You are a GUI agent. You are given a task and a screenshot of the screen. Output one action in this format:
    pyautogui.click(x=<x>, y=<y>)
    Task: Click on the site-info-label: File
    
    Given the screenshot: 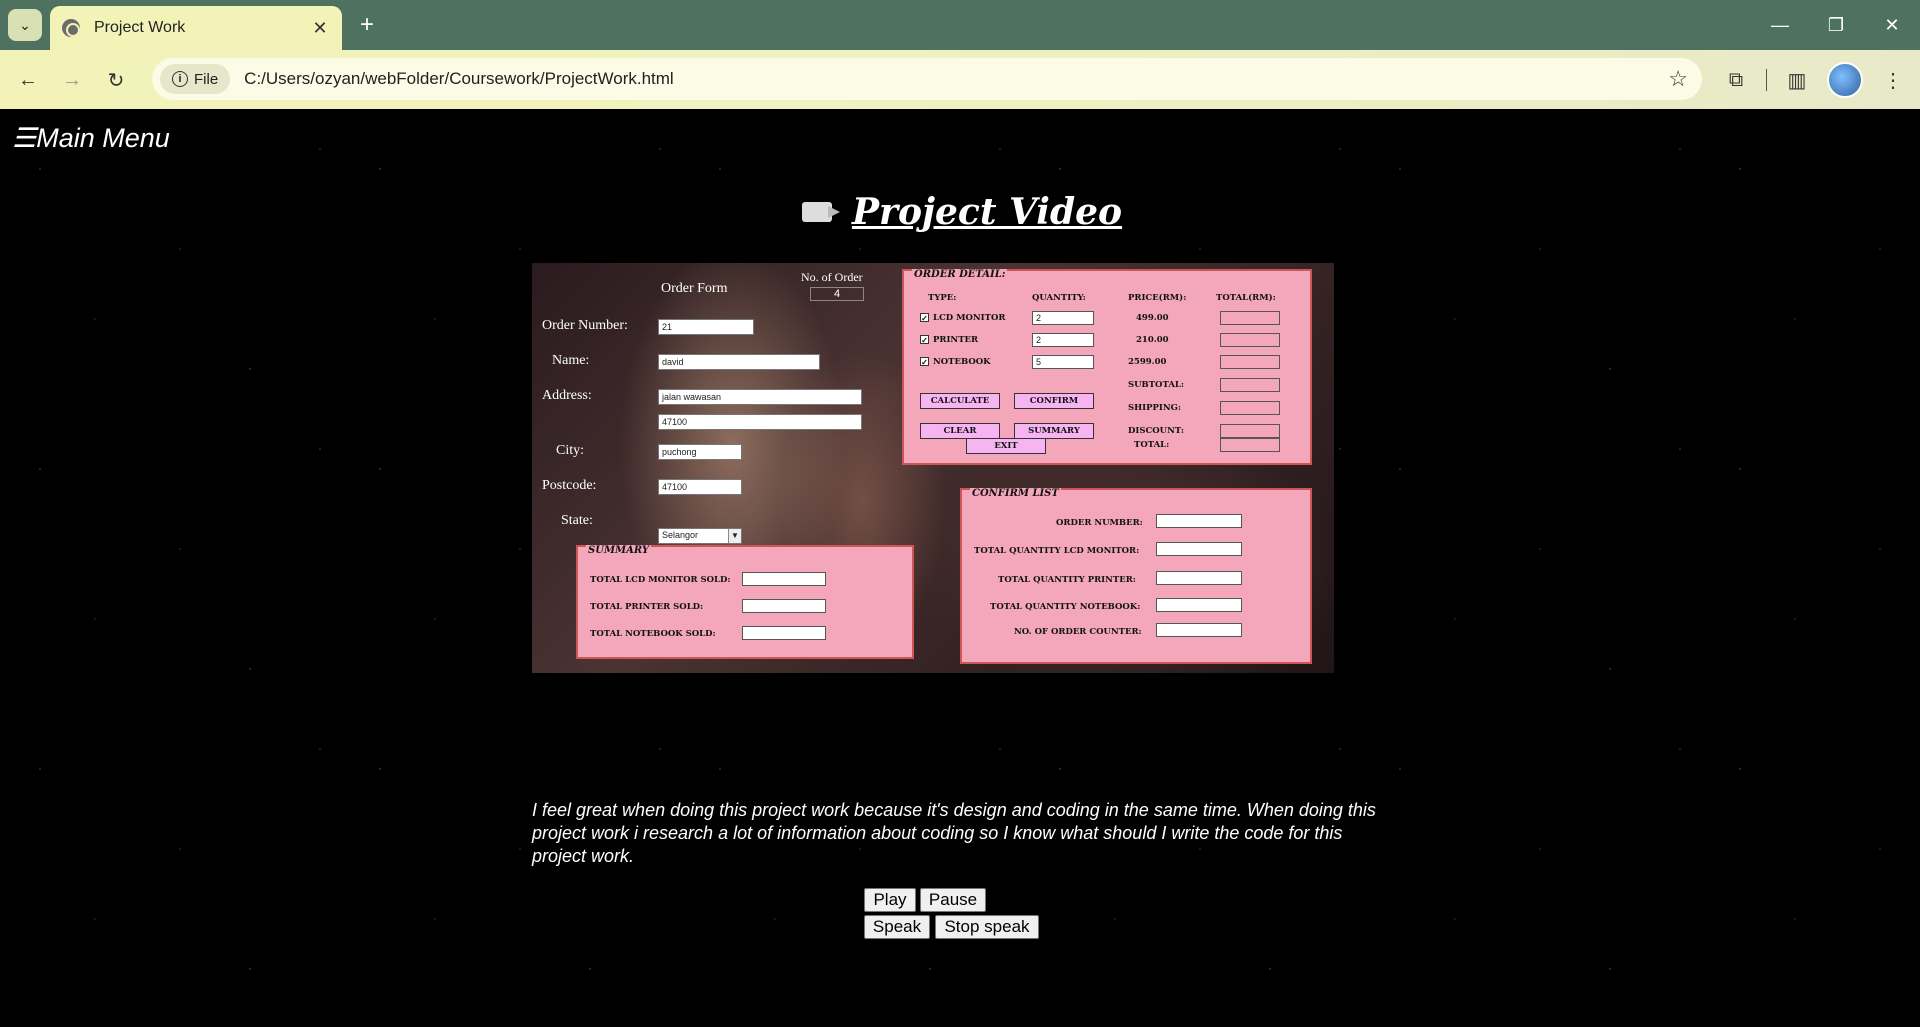 What is the action you would take?
    pyautogui.click(x=206, y=79)
    